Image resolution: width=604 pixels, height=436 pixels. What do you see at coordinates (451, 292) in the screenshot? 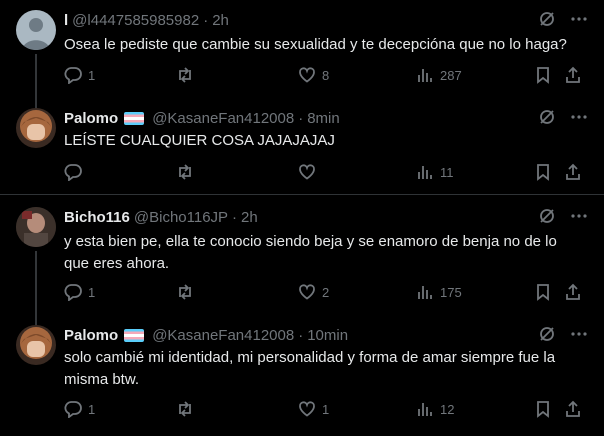
I see `views-count: 175` at bounding box center [451, 292].